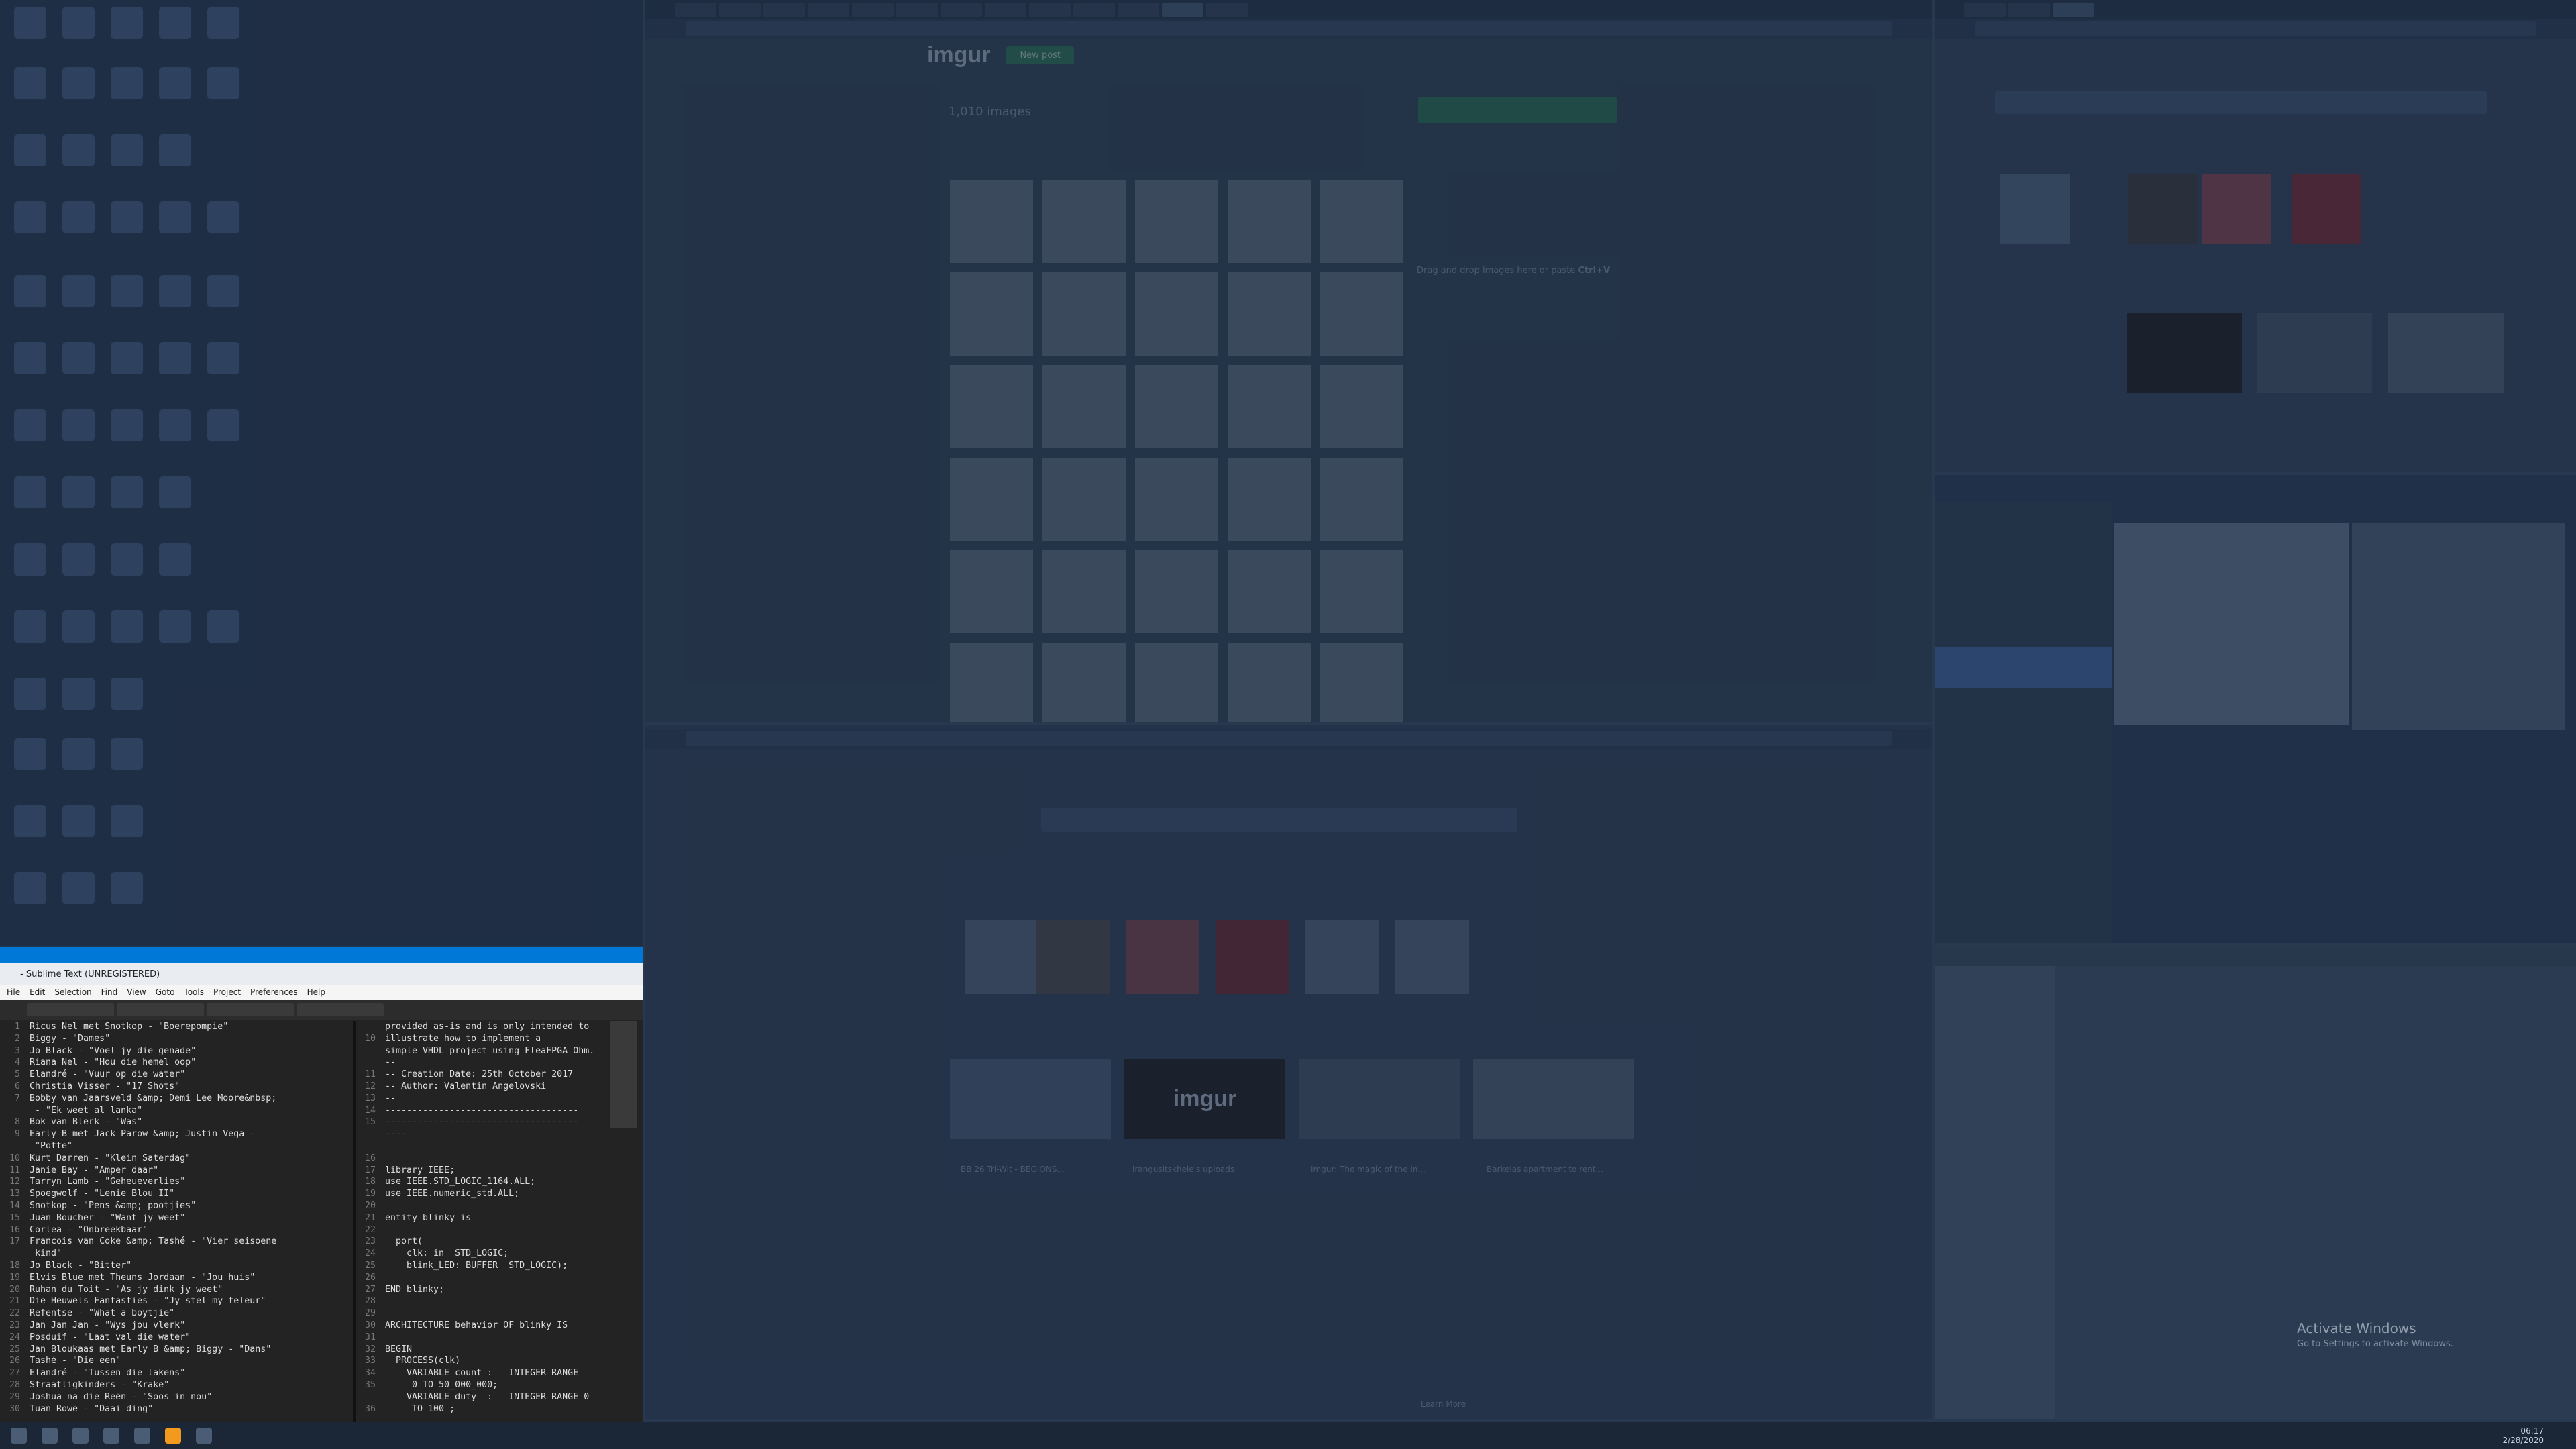 This screenshot has height=1449, width=2576. I want to click on menu-find: Find, so click(109, 992).